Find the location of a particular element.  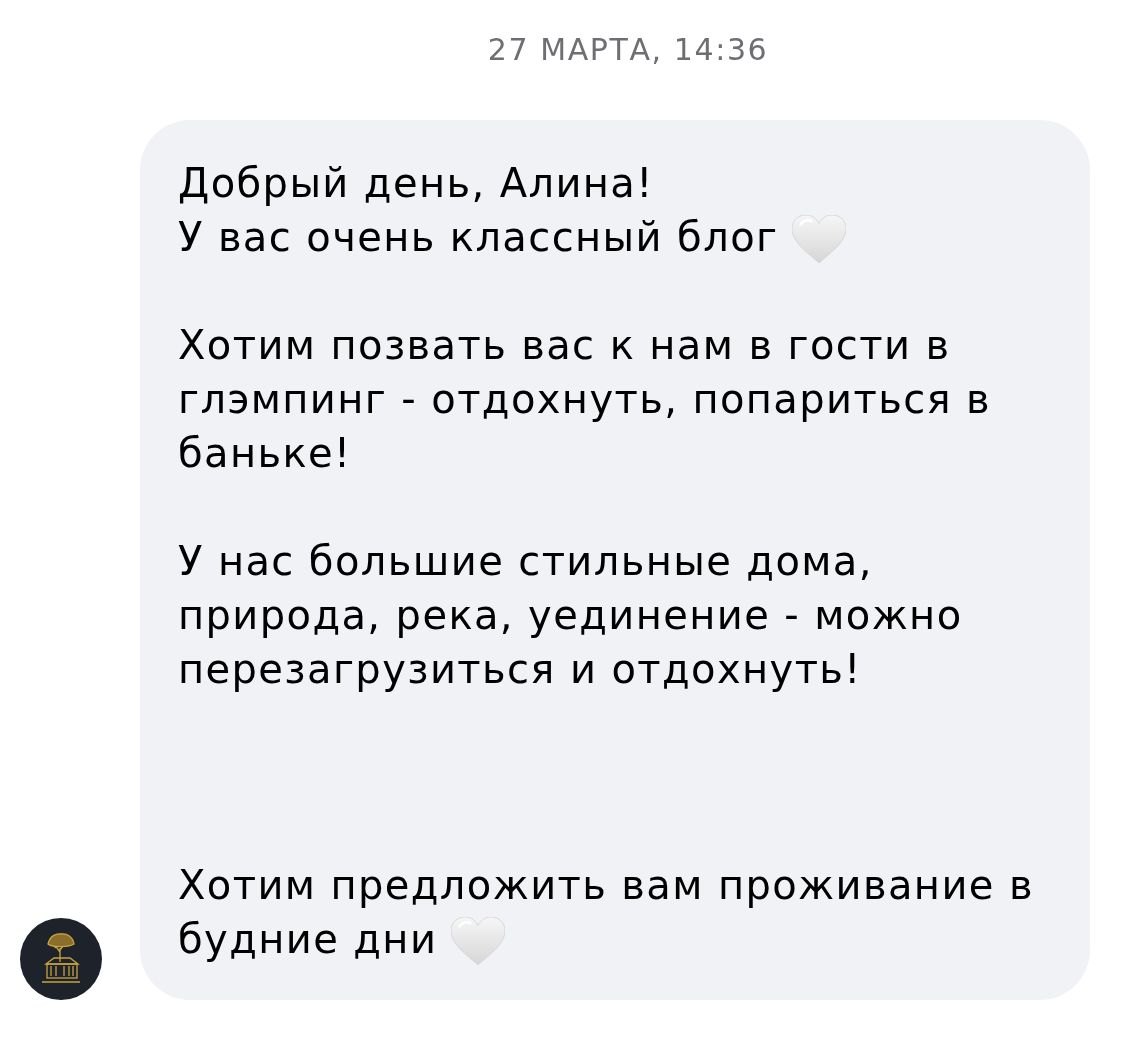

avatar-icon is located at coordinates (61, 959).